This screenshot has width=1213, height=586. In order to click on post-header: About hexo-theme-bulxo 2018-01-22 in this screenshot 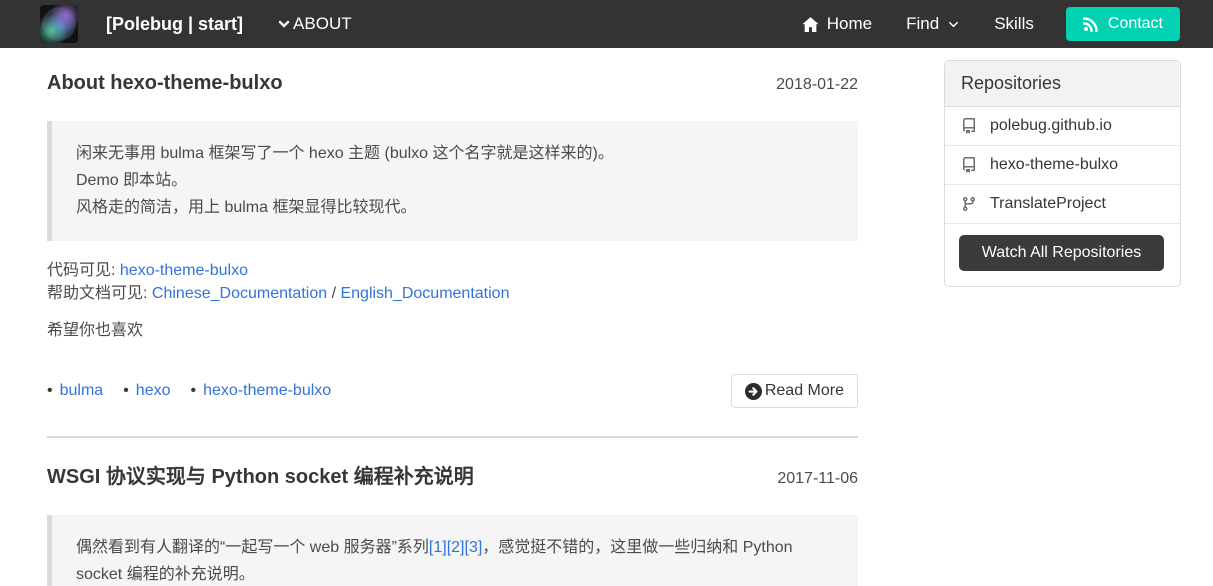, I will do `click(452, 83)`.